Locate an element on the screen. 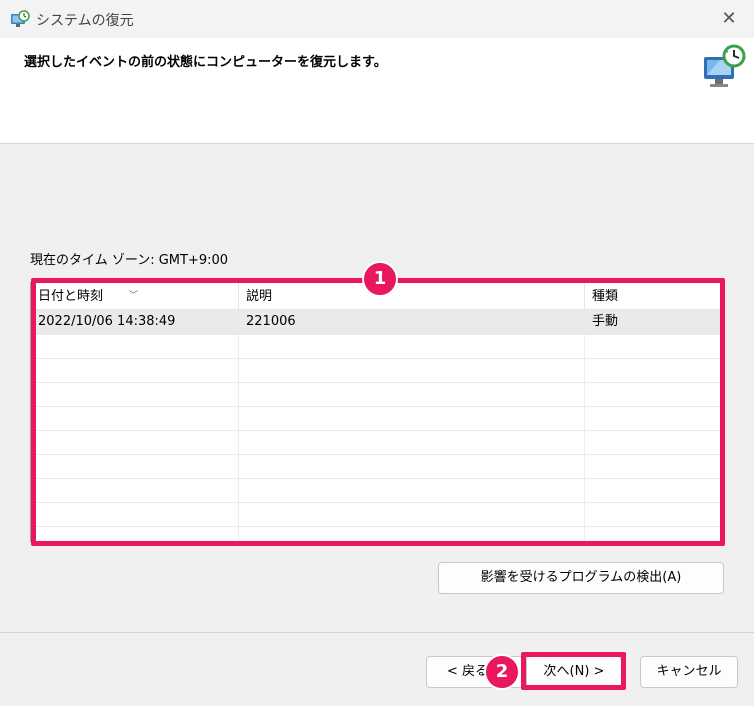 Image resolution: width=754 pixels, height=706 pixels. window-title: システムの復元 is located at coordinates (85, 21).